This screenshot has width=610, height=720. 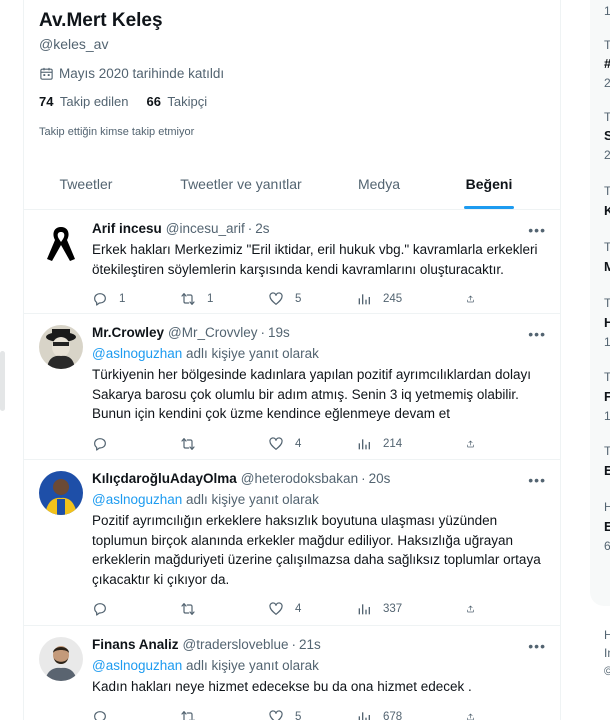 I want to click on retweet-icon, so click(x=188, y=609).